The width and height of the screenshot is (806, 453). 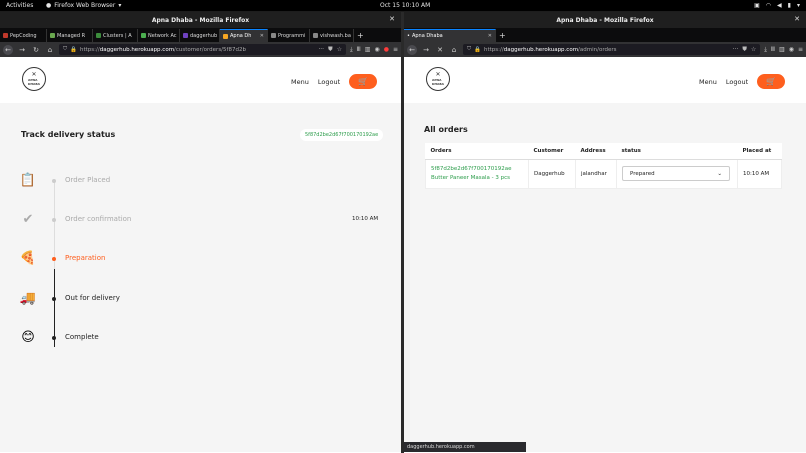 I want to click on stop-button: ✕, so click(x=440, y=50).